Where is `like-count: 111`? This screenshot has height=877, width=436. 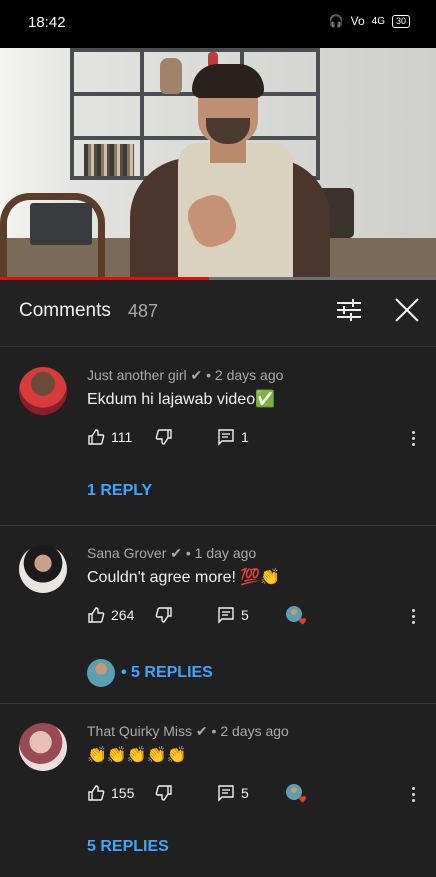
like-count: 111 is located at coordinates (122, 437).